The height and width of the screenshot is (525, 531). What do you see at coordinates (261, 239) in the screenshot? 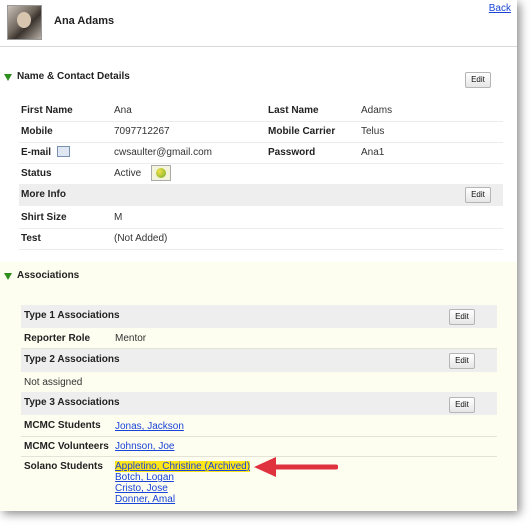
I see `more-info-row-2: Test (Not Added)` at bounding box center [261, 239].